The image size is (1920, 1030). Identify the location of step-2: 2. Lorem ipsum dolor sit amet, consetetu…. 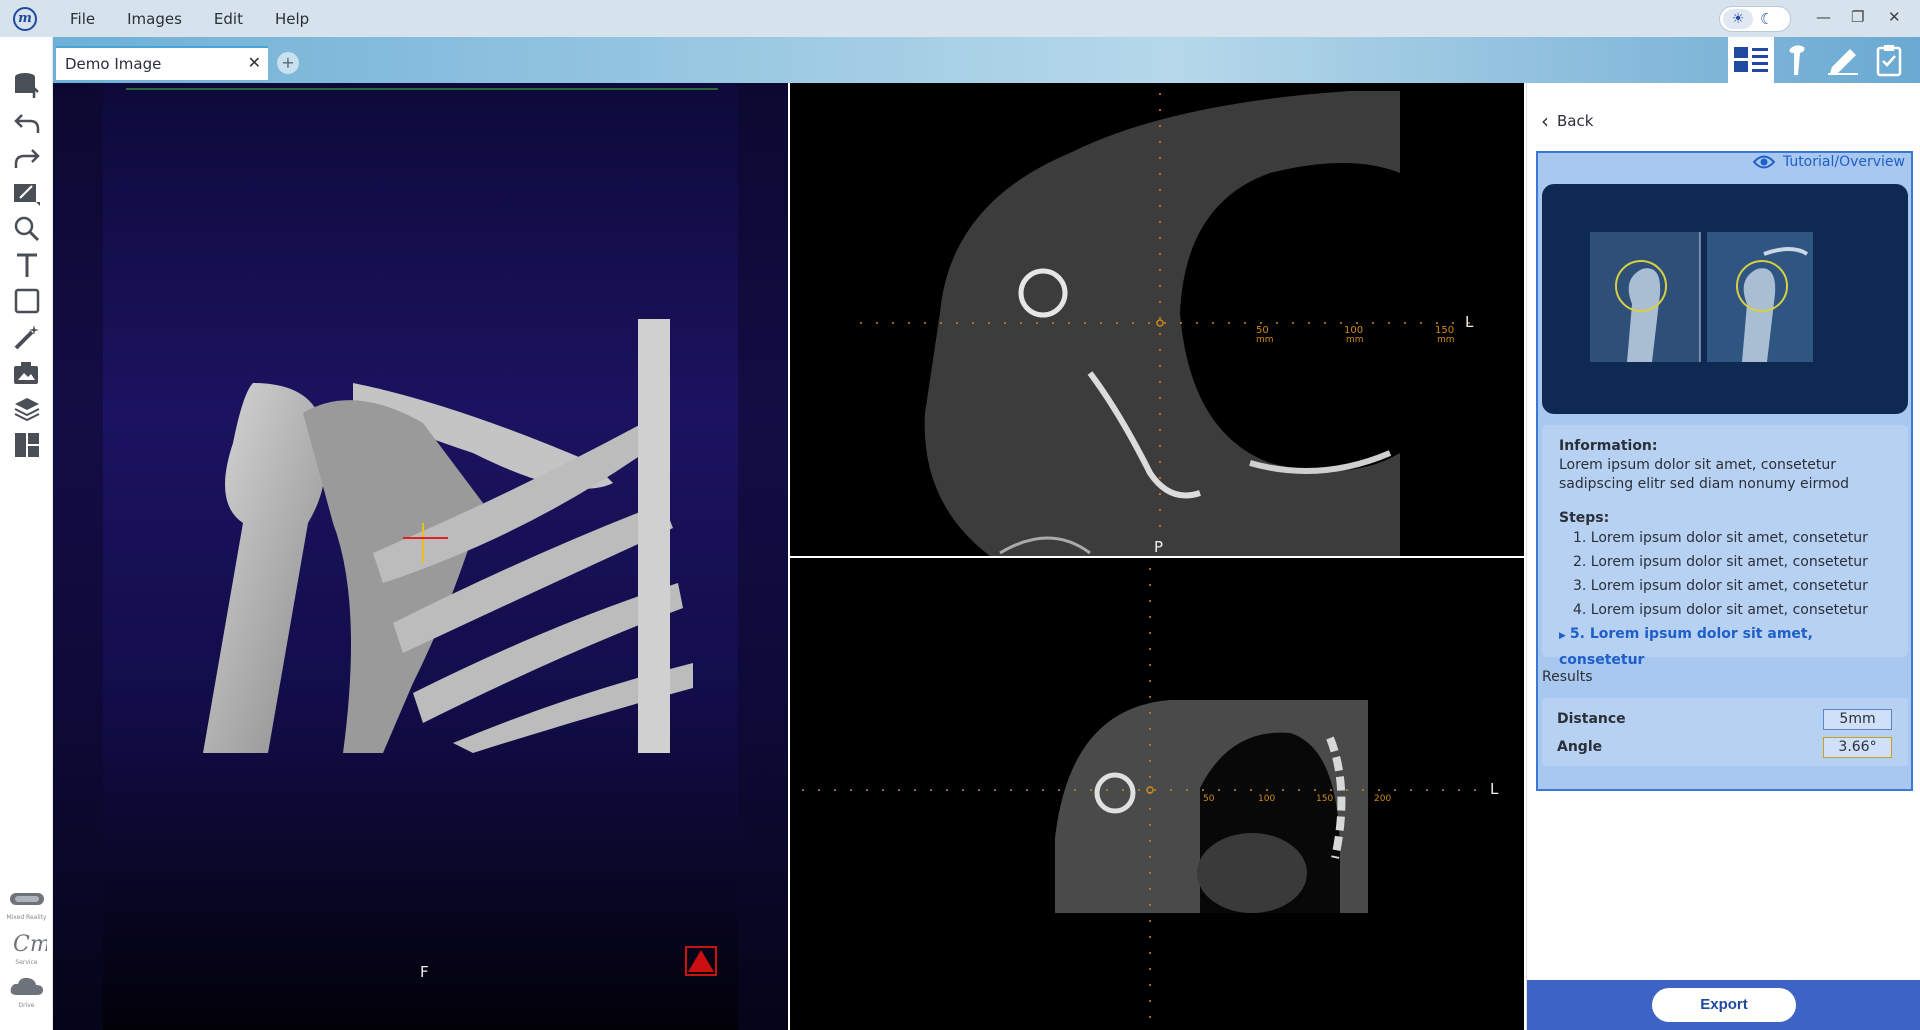
(1725, 562).